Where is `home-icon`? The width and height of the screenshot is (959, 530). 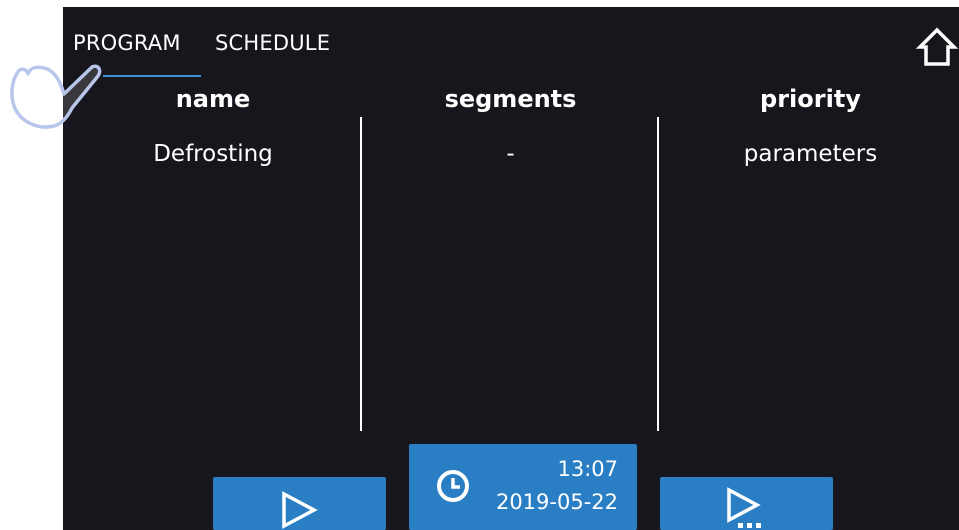
home-icon is located at coordinates (937, 46).